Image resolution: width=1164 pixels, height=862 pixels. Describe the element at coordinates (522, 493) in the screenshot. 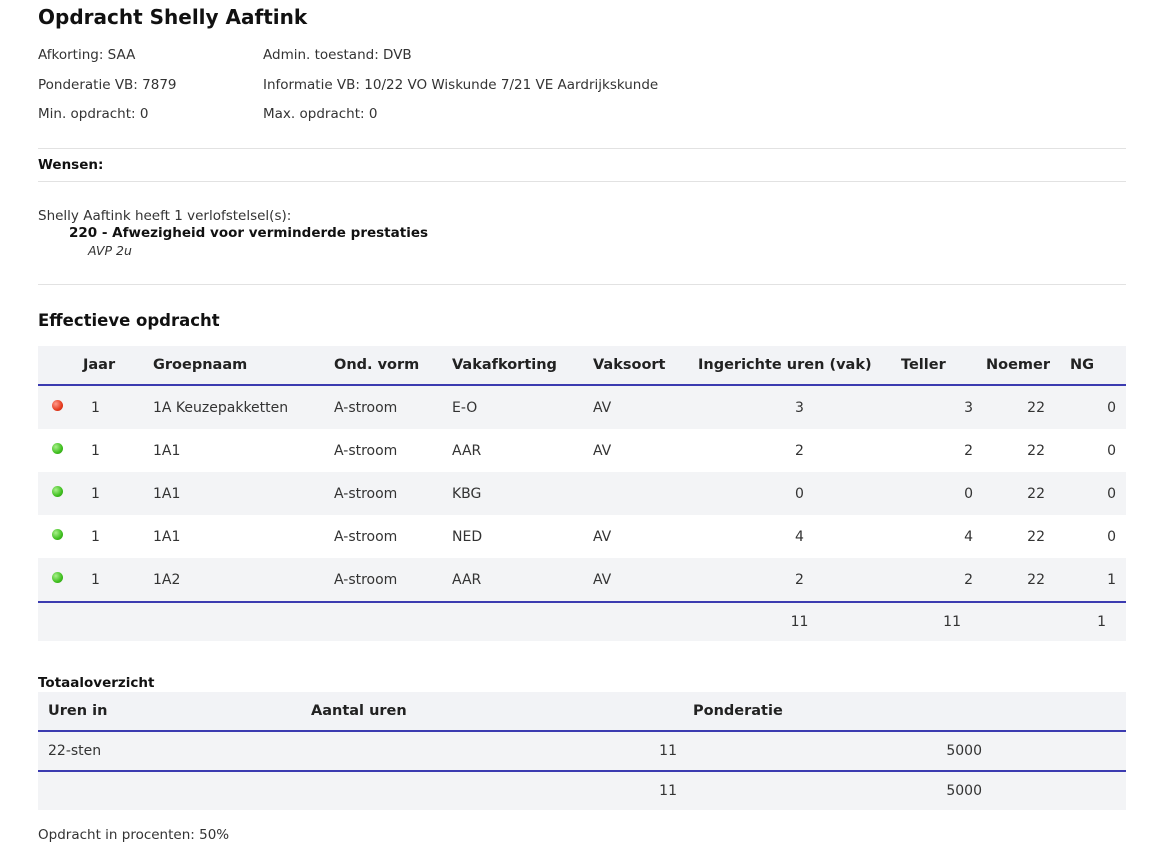

I see `vakafkorting-link: KBG` at that location.